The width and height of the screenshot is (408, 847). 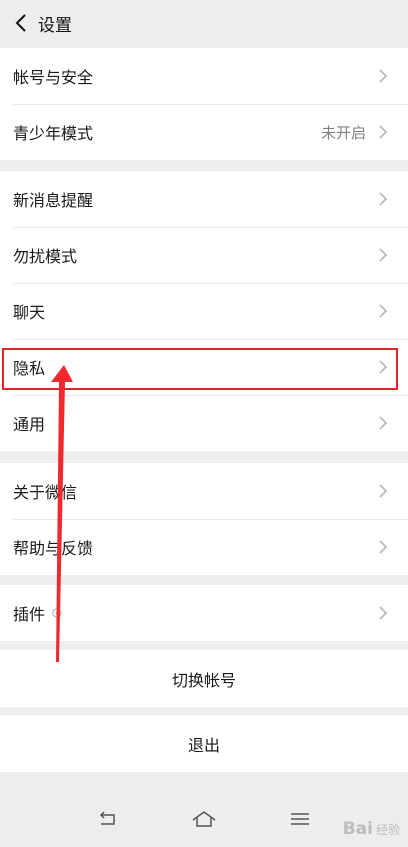 I want to click on settings-item-help-feedback: 帮助与反馈, so click(x=204, y=547).